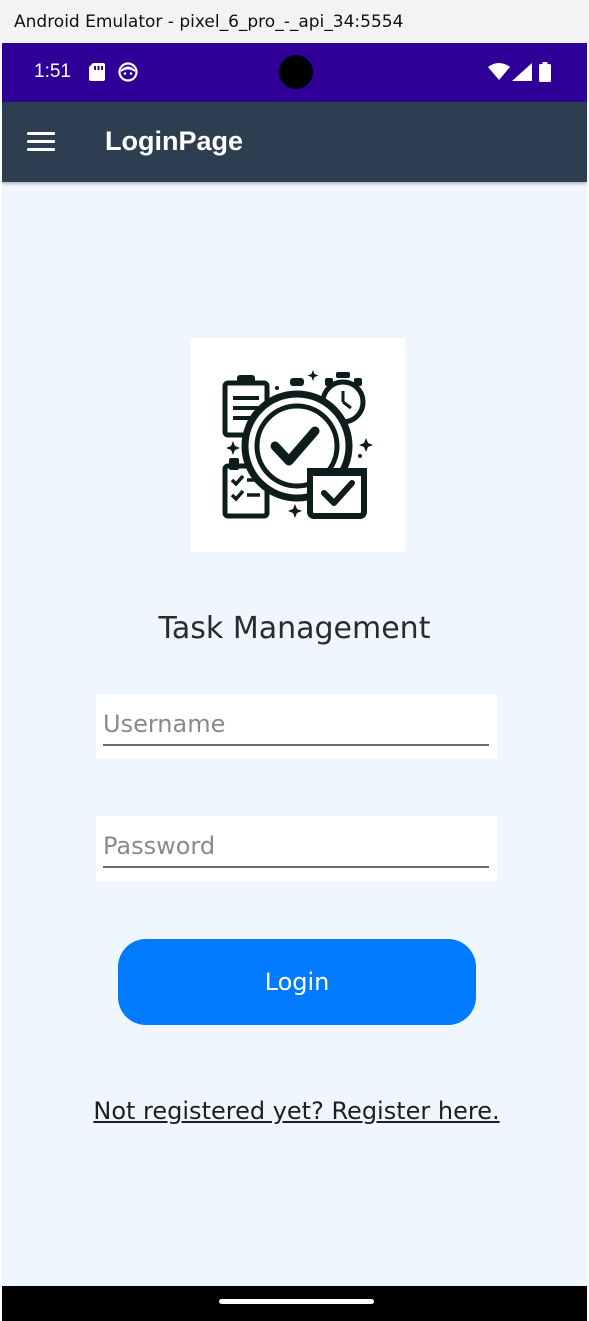 The image size is (589, 1321). I want to click on camera-cutout, so click(296, 72).